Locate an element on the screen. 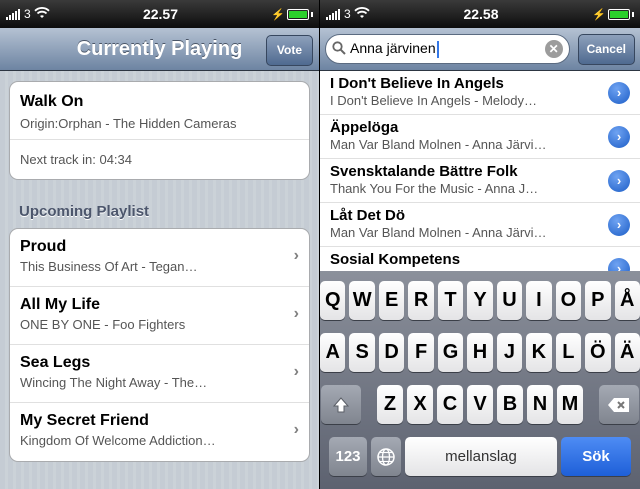 Image resolution: width=640 pixels, height=489 pixels. shift-icon is located at coordinates (341, 404).